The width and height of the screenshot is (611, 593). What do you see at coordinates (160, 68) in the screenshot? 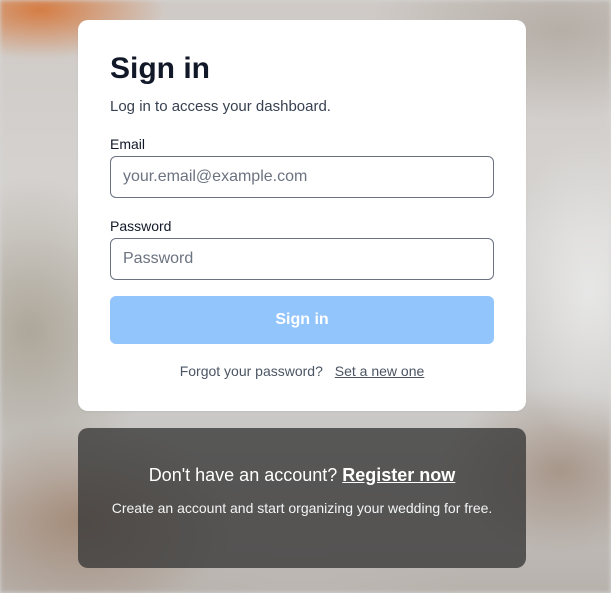
I see `page-title: Sign in` at bounding box center [160, 68].